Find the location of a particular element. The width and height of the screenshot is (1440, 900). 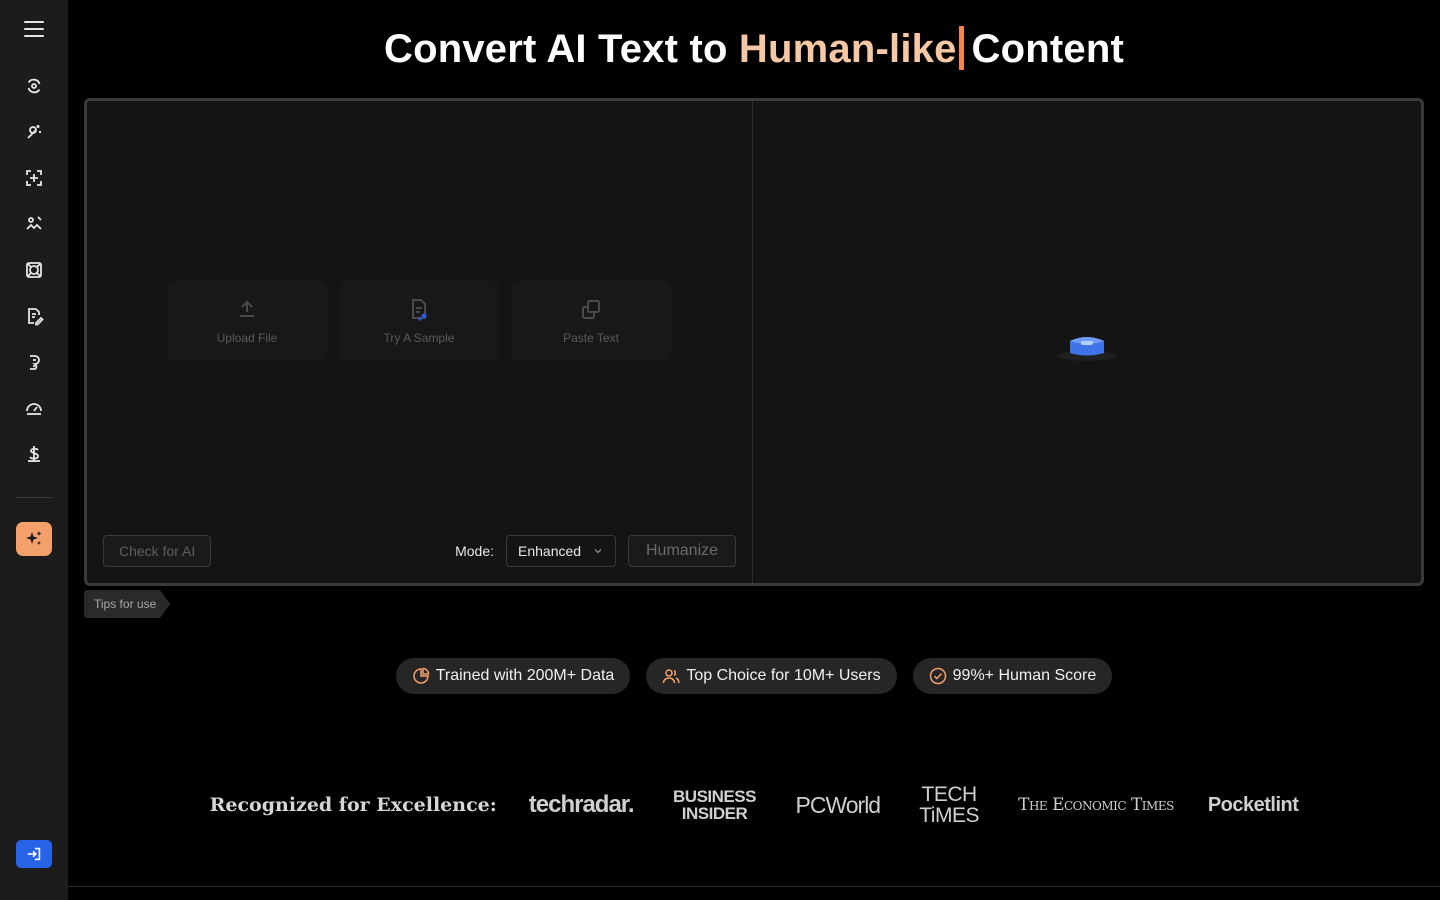

sample-document-icon is located at coordinates (419, 310).